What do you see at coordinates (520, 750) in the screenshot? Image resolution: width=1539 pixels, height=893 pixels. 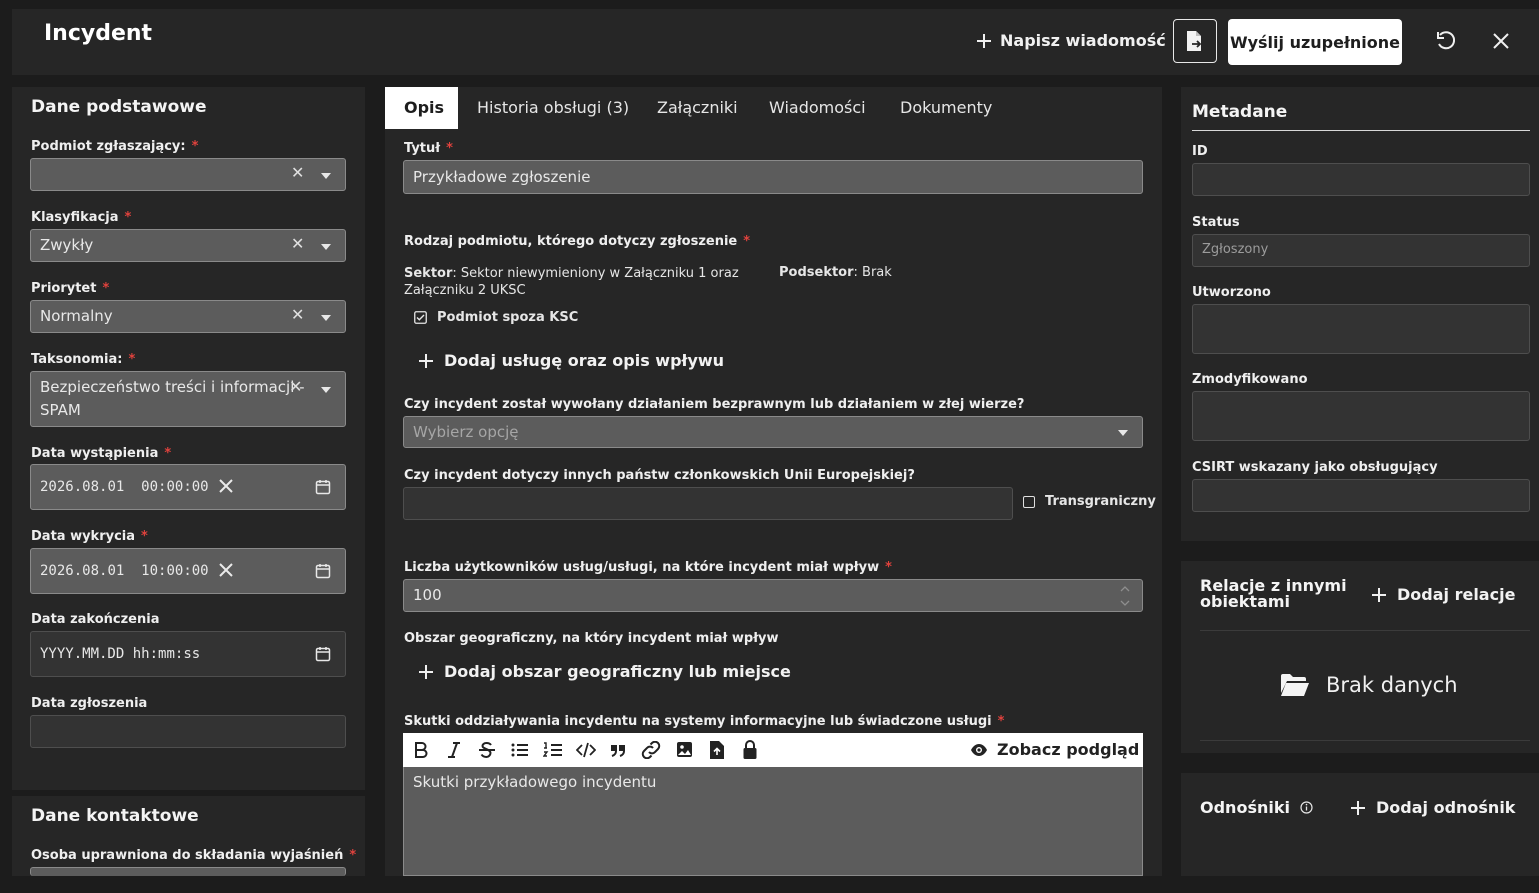 I see `bullet-list-icon` at bounding box center [520, 750].